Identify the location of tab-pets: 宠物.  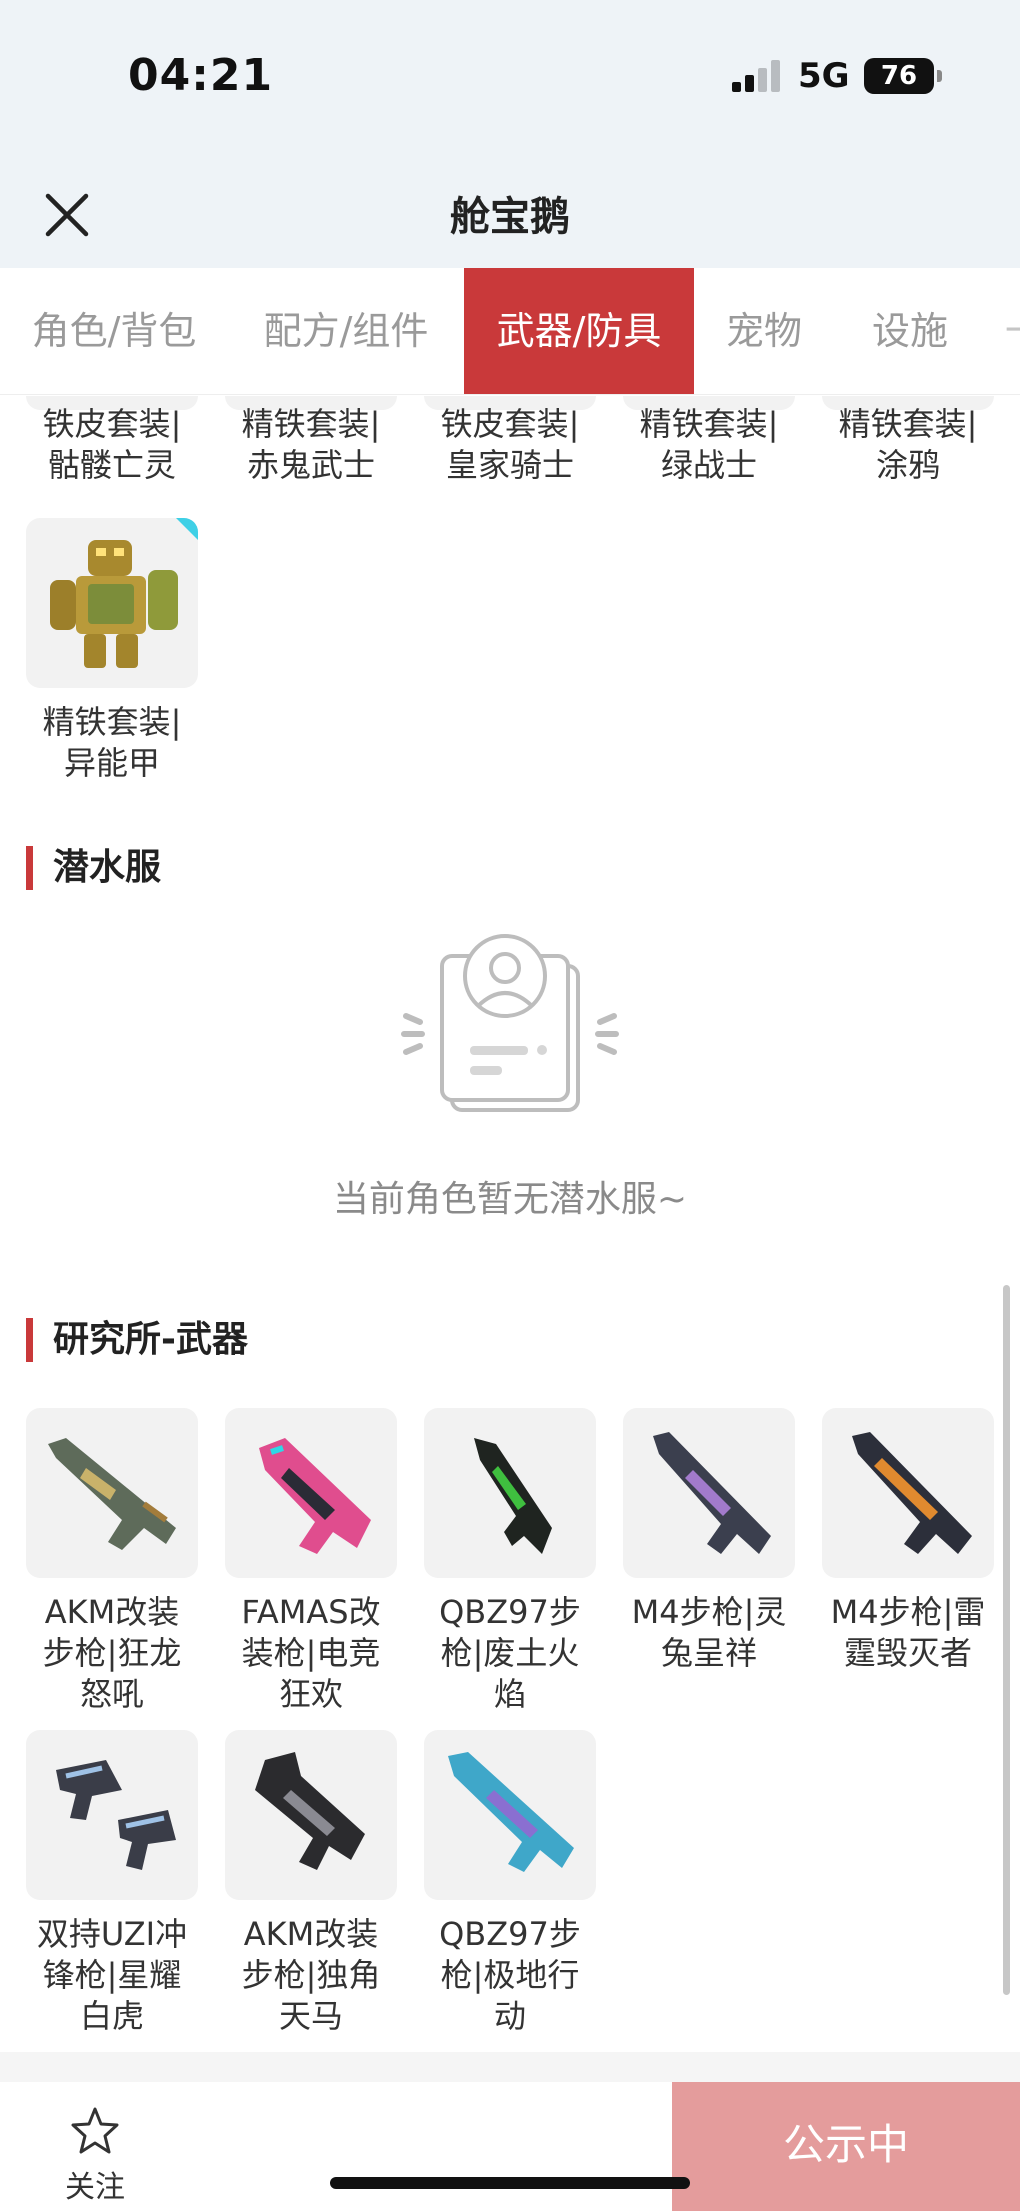
(764, 331).